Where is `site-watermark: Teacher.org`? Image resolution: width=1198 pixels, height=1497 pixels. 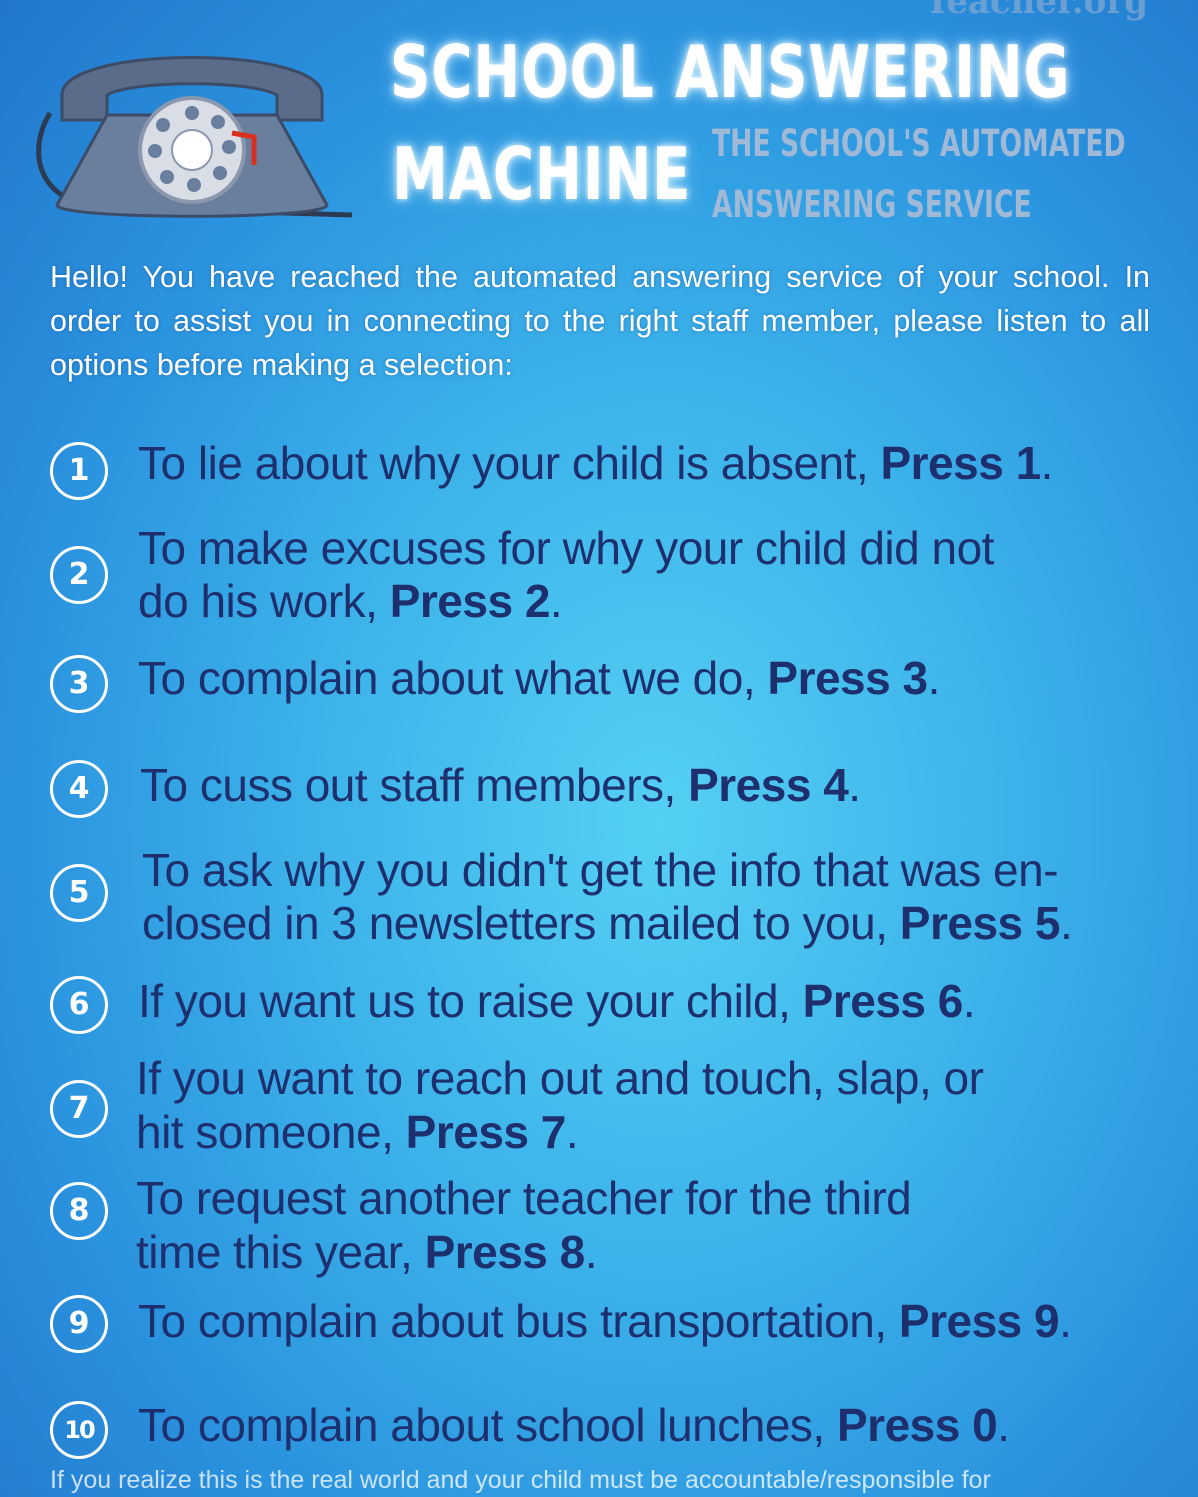
site-watermark: Teacher.org is located at coordinates (1036, 11).